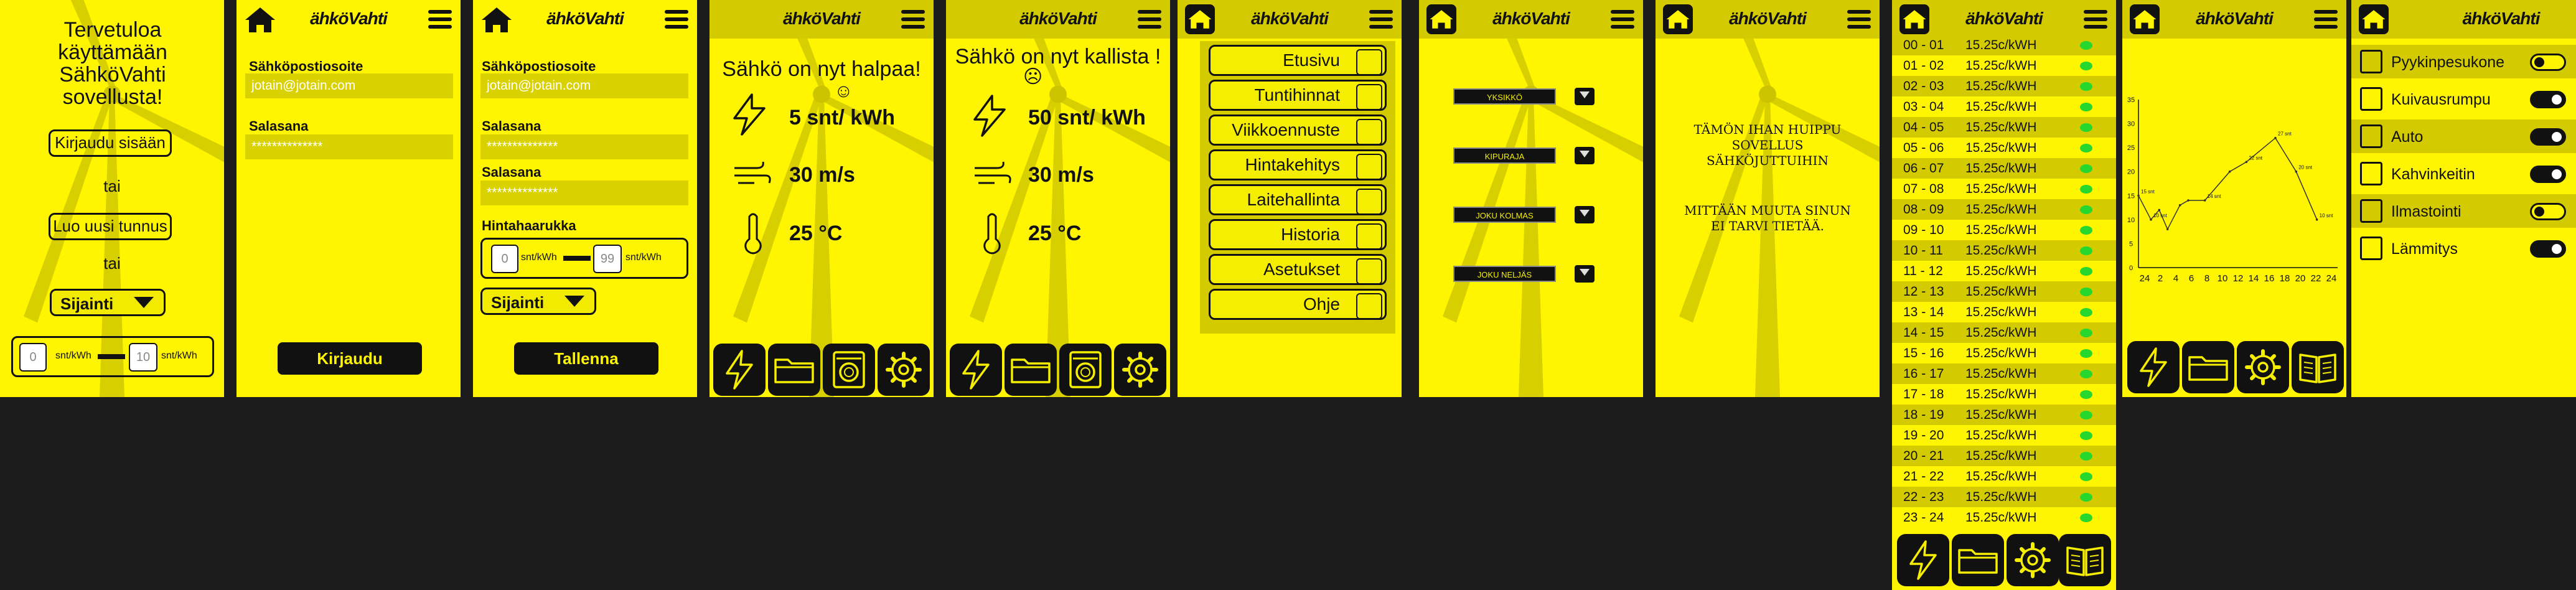 The image size is (2576, 590). I want to click on x-tick-label: 14, so click(2254, 278).